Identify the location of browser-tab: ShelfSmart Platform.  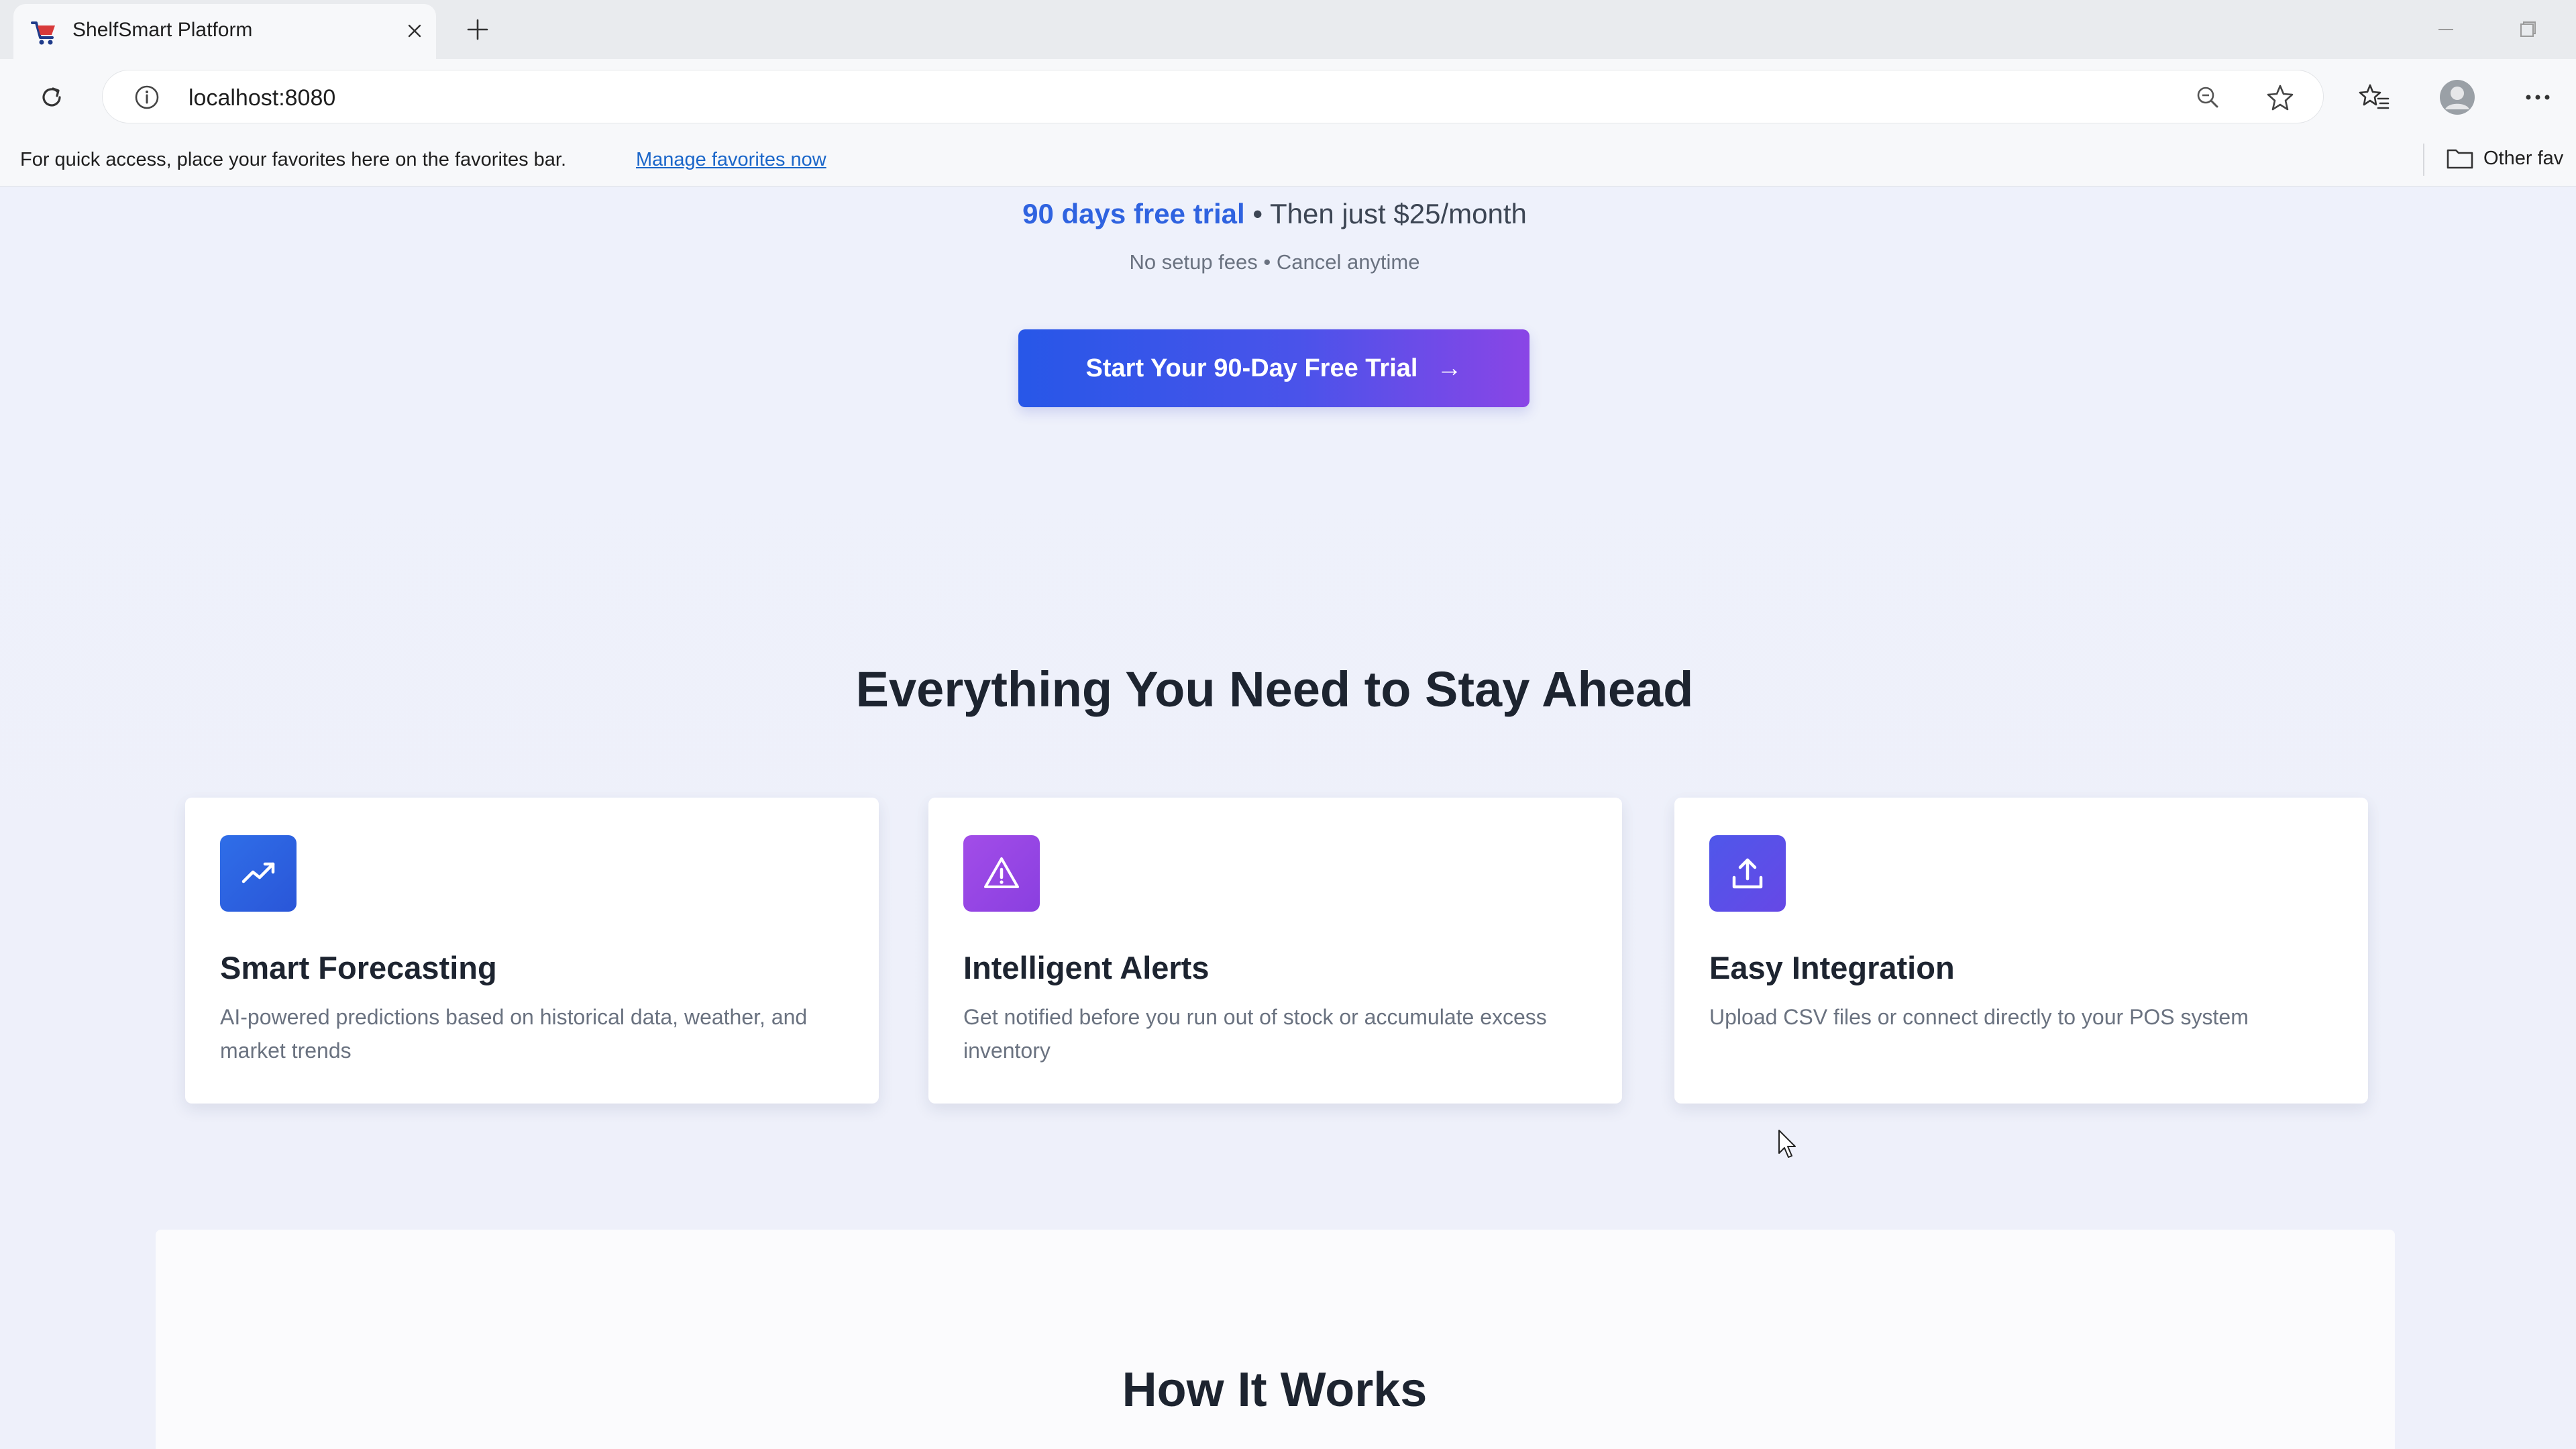
(224, 31).